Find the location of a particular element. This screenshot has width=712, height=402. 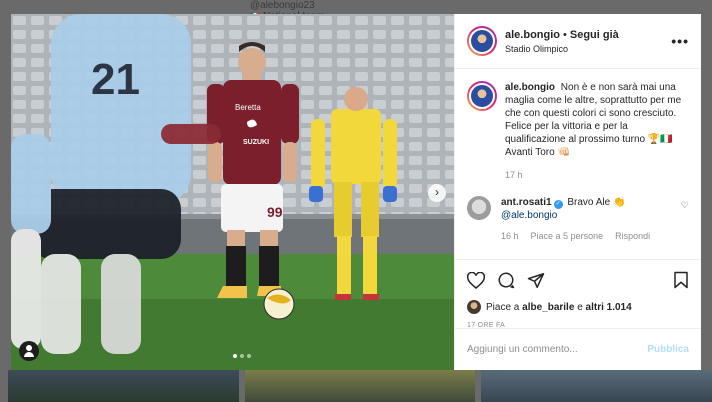

svg-text: 21 is located at coordinates (115, 79).